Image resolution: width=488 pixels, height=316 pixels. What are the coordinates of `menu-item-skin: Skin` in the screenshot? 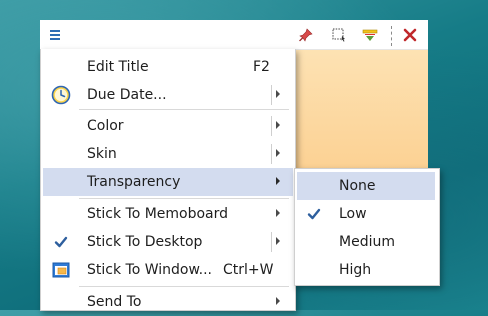 It's located at (168, 154).